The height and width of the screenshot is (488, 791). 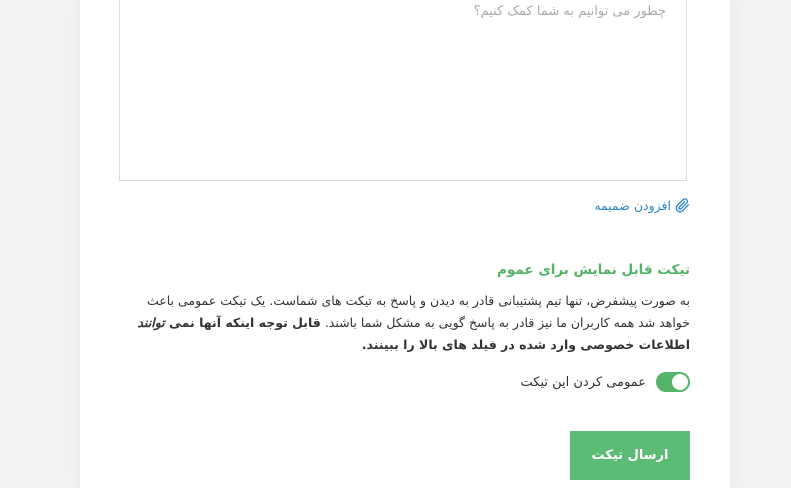 I want to click on public-toggle-label: عمومی کردن این تیکت, so click(x=583, y=382).